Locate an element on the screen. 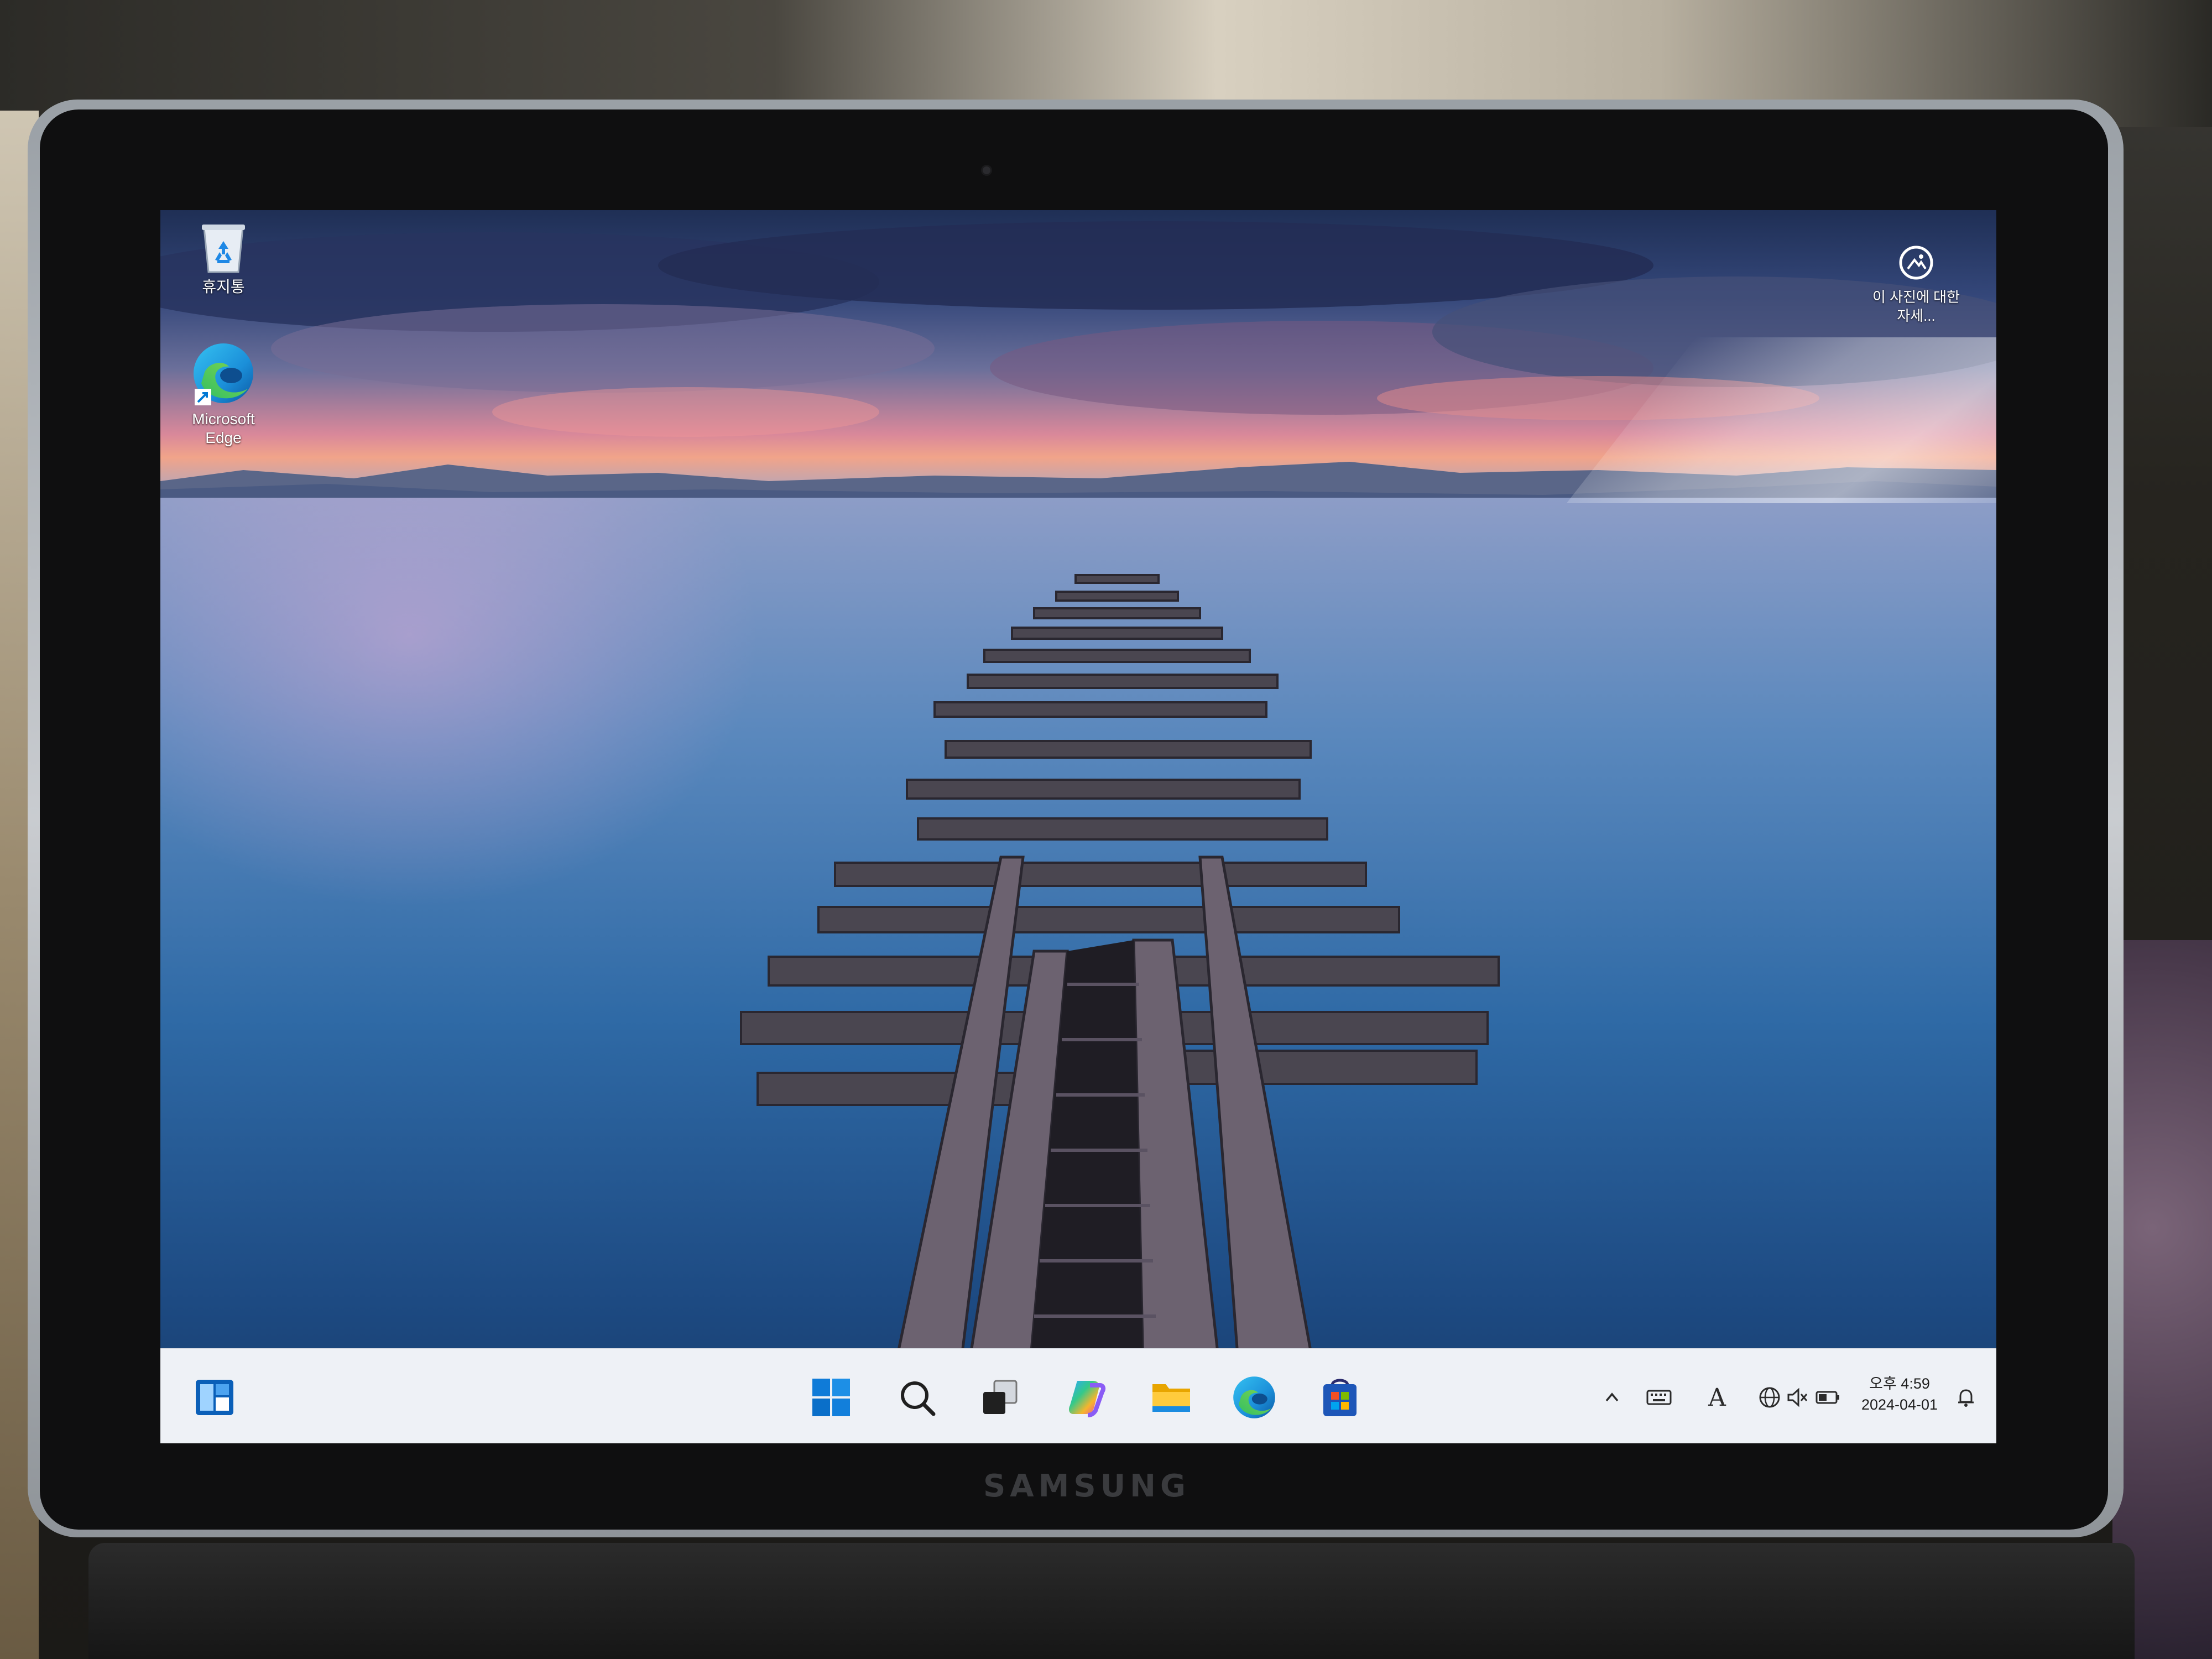 This screenshot has width=2212, height=1659. task-view-button is located at coordinates (1000, 1398).